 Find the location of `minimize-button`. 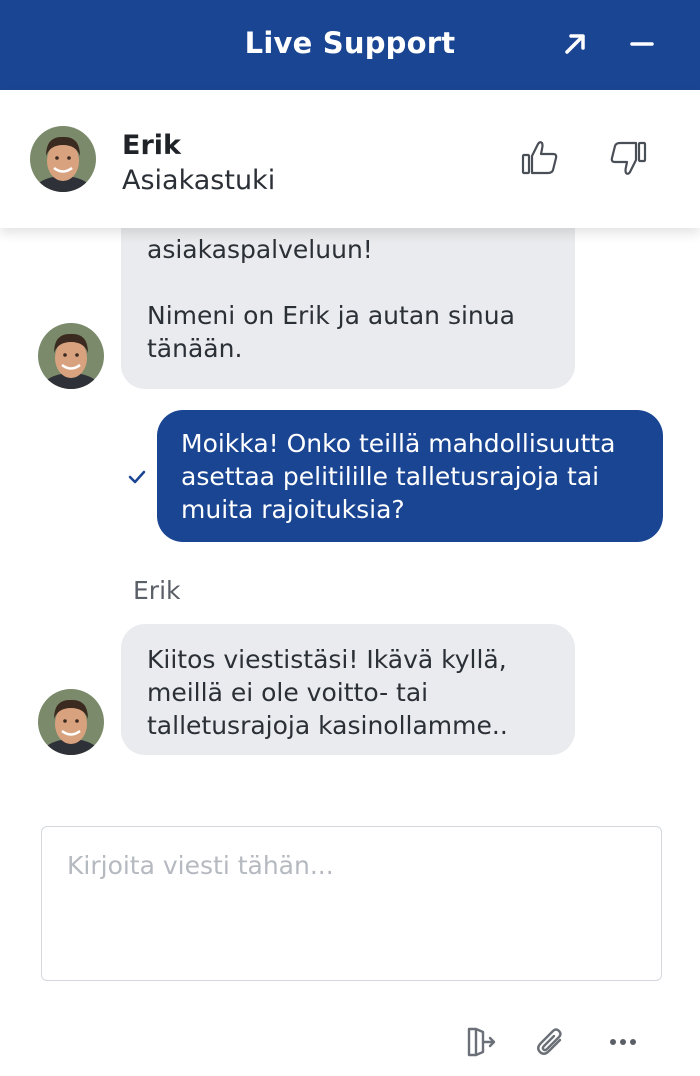

minimize-button is located at coordinates (642, 44).